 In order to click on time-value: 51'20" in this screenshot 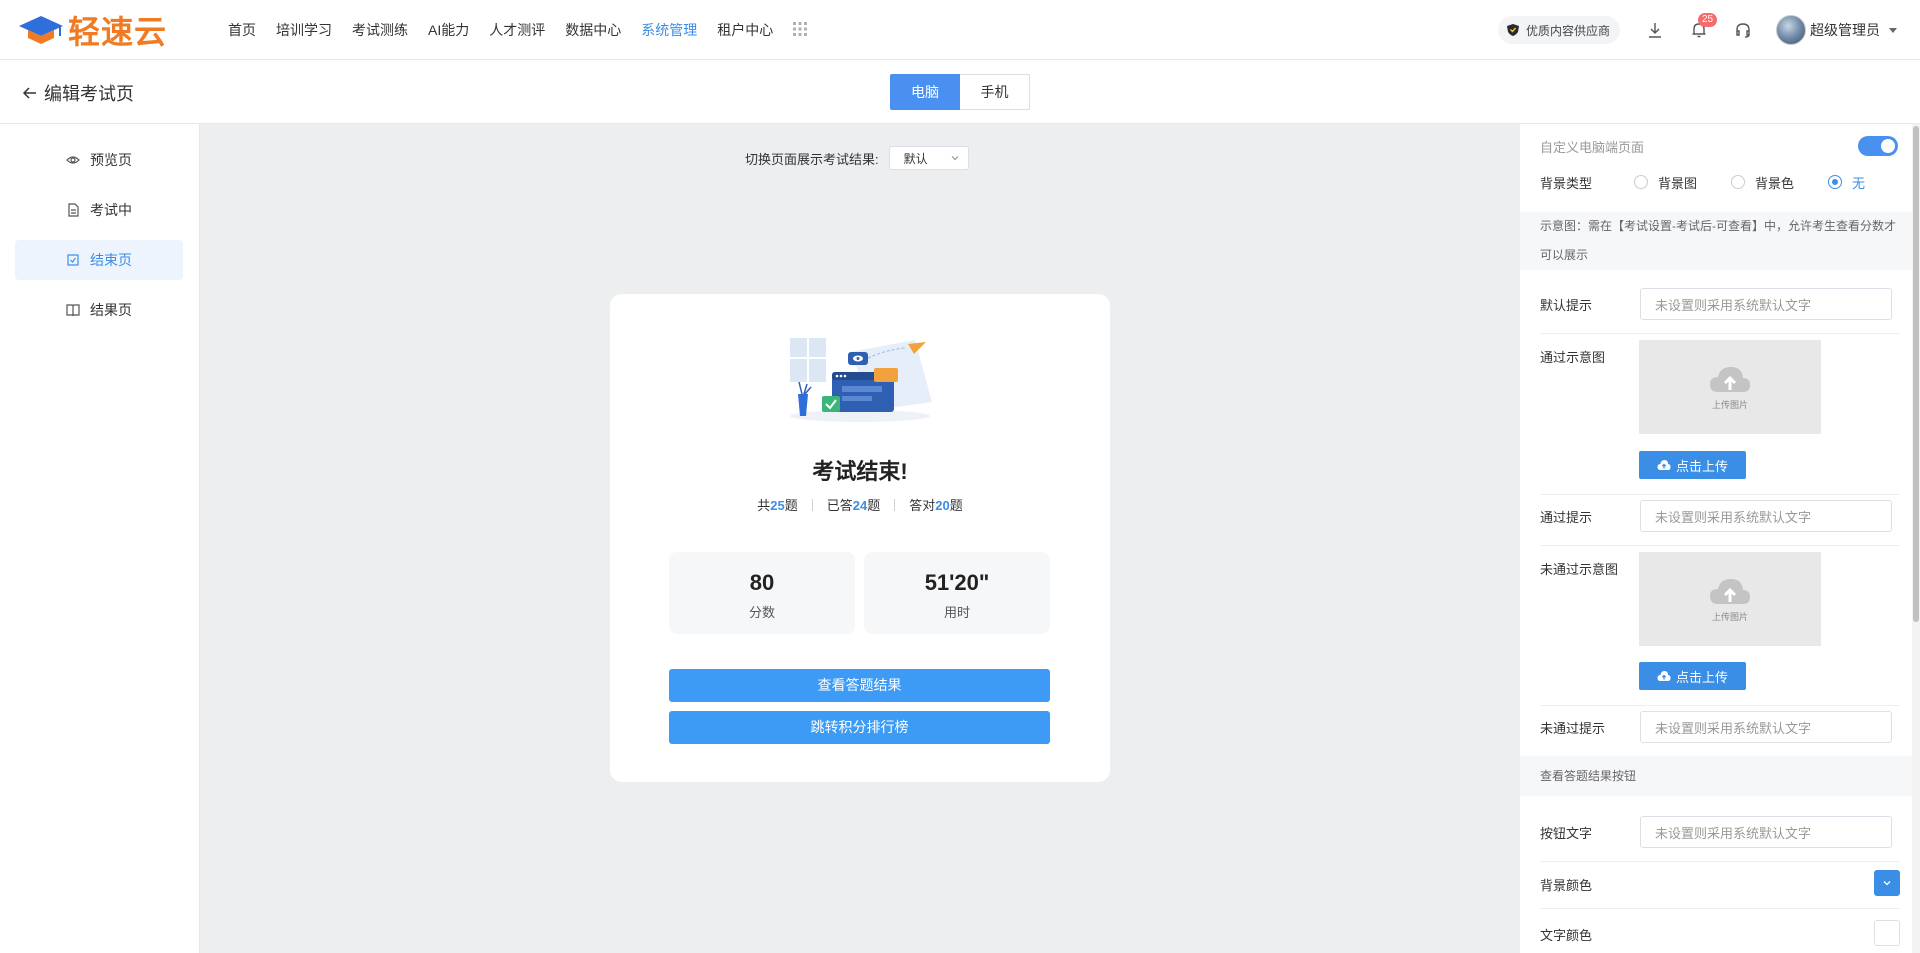, I will do `click(957, 582)`.